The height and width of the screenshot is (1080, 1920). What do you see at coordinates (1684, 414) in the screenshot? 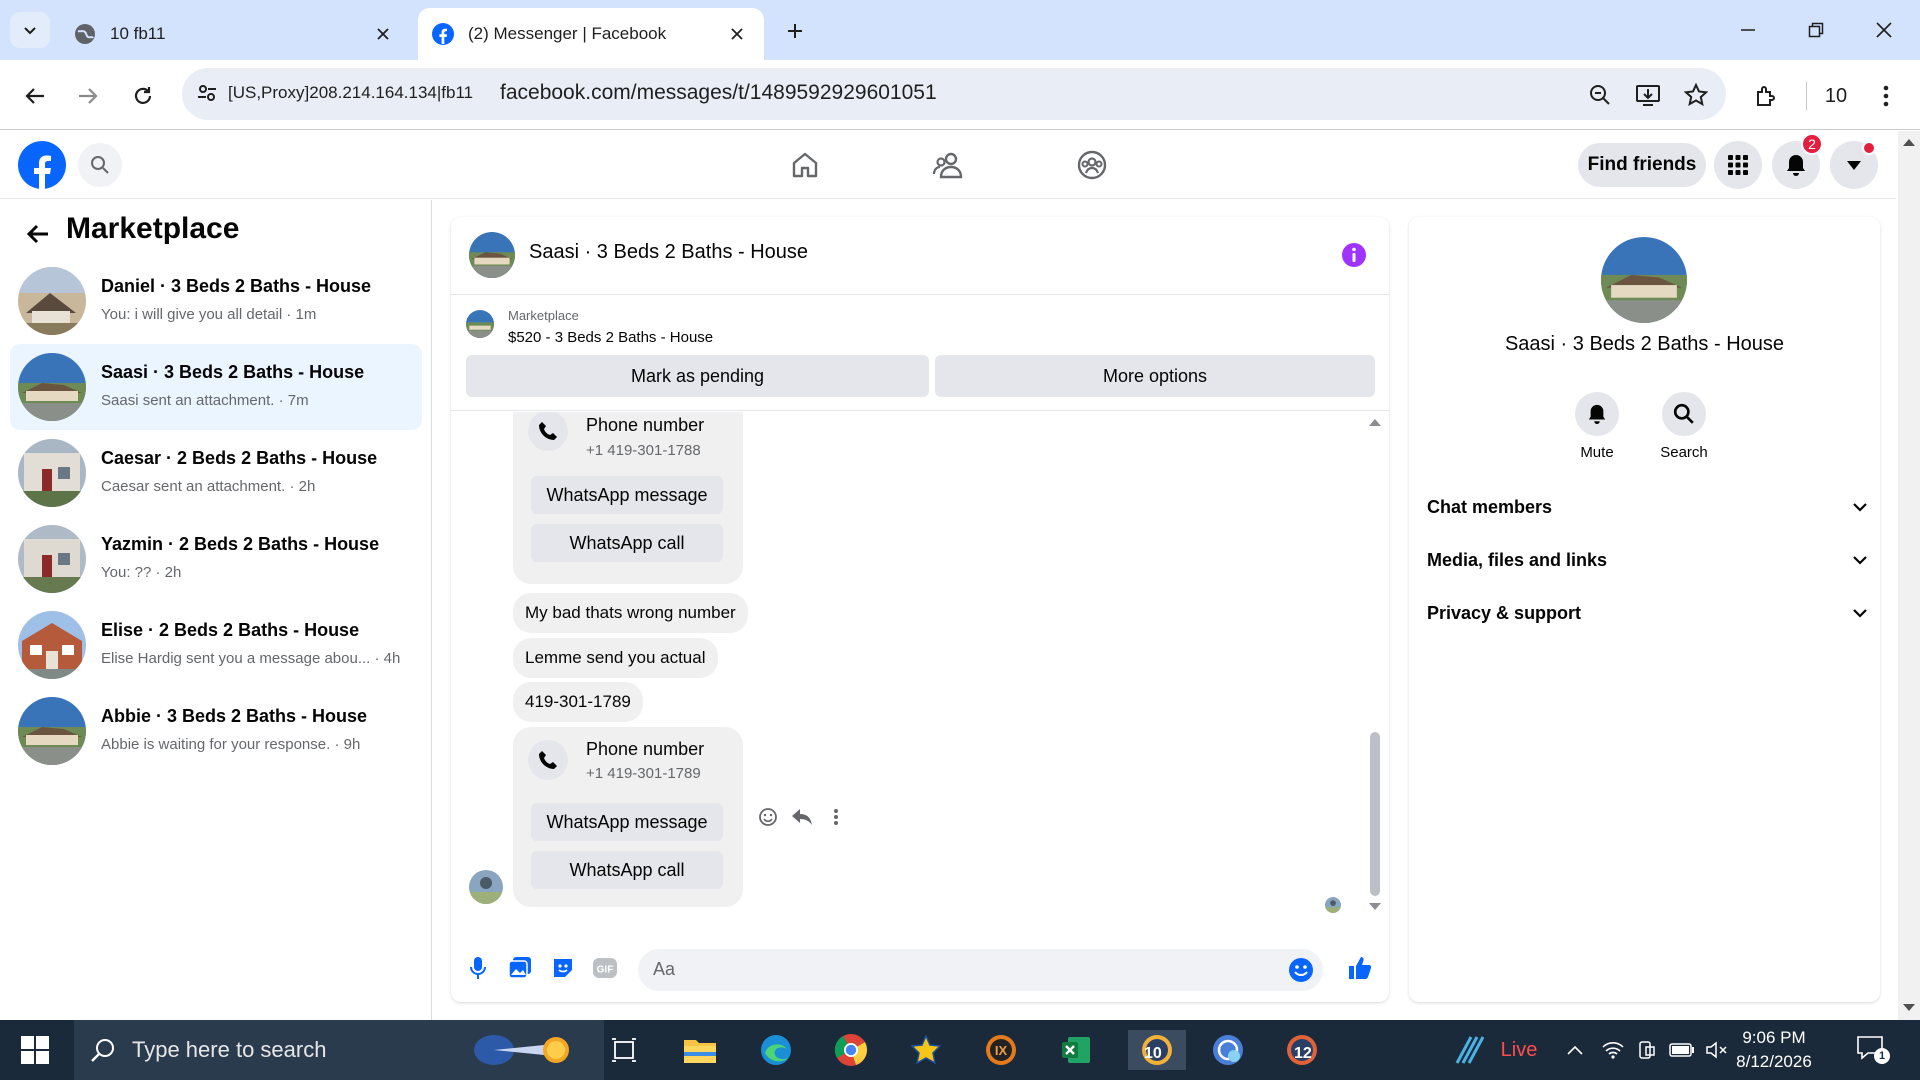
I see `search-icon` at bounding box center [1684, 414].